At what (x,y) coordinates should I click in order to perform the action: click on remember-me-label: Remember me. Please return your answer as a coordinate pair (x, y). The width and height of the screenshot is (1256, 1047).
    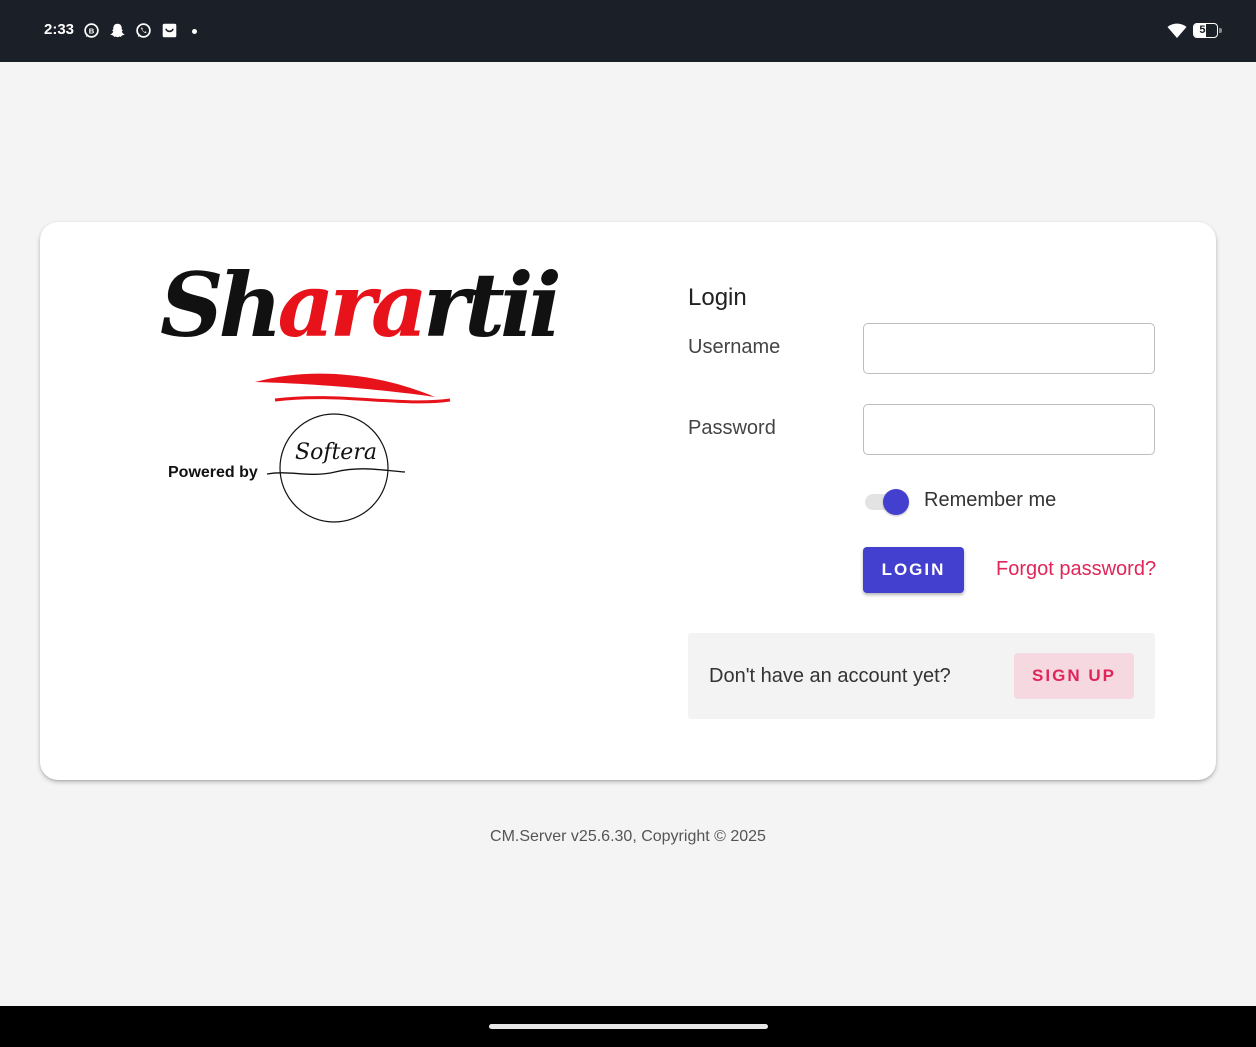
    Looking at the image, I should click on (990, 500).